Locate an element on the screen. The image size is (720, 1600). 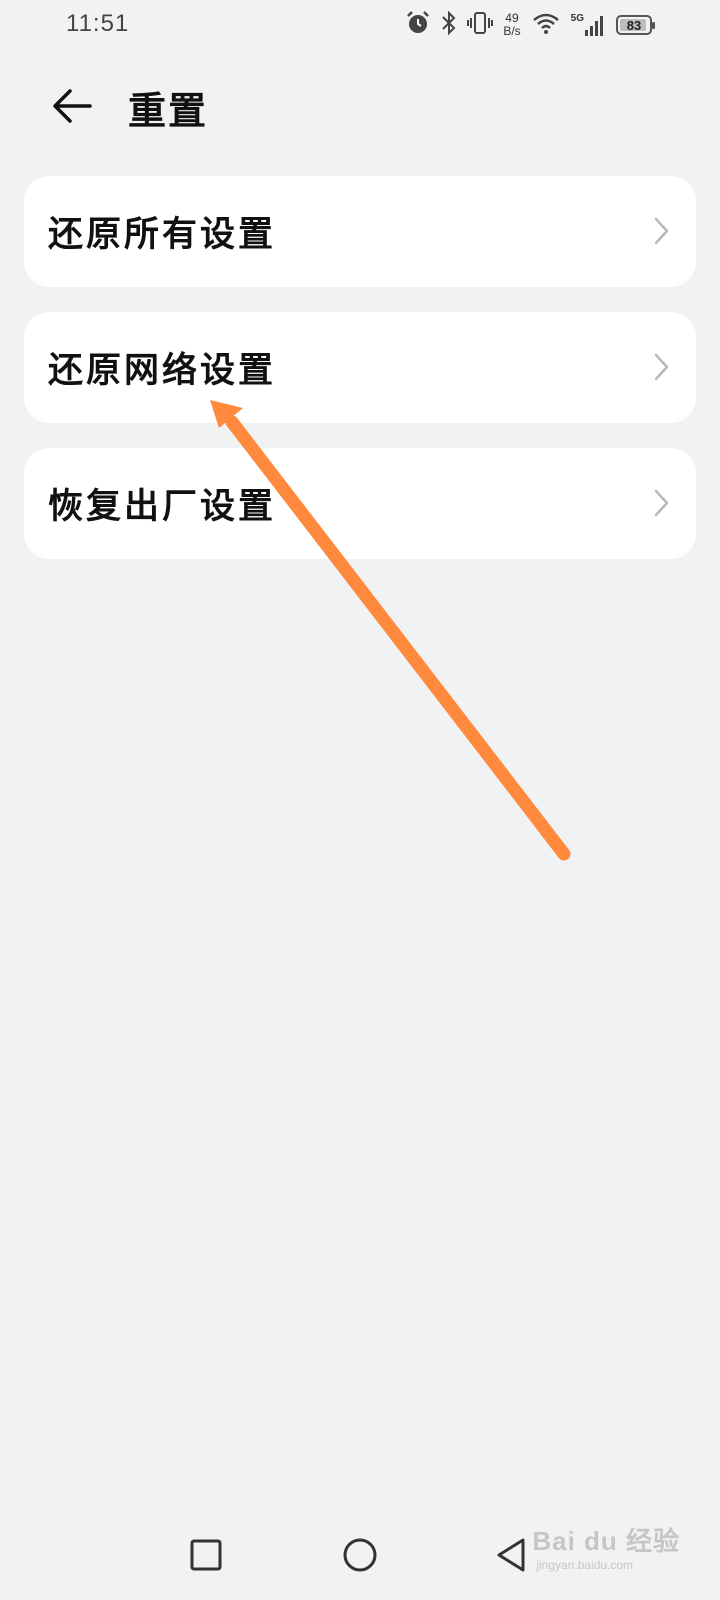
alarm-icon is located at coordinates (418, 25).